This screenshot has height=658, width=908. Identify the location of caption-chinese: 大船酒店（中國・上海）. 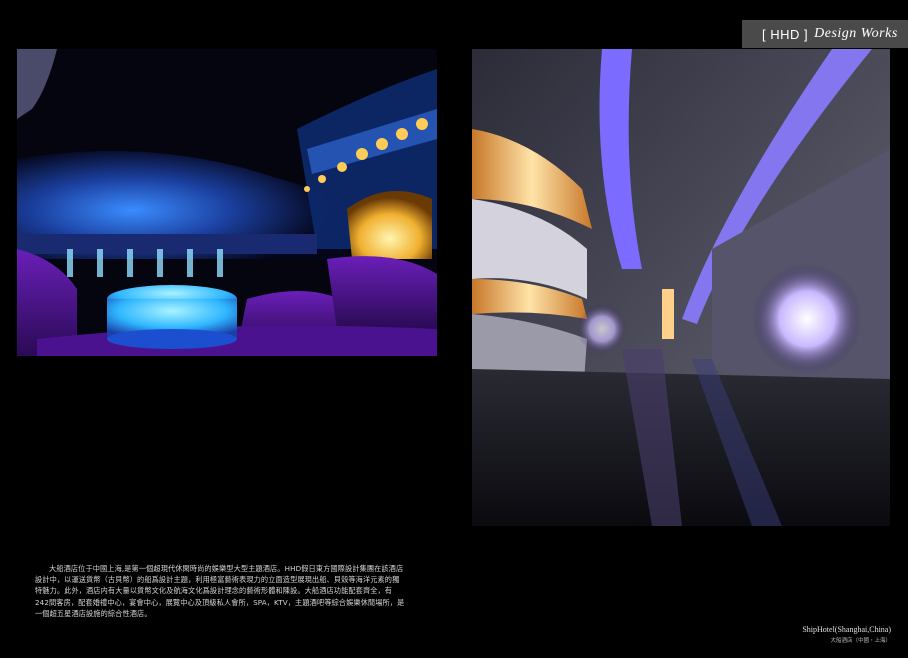
(860, 641).